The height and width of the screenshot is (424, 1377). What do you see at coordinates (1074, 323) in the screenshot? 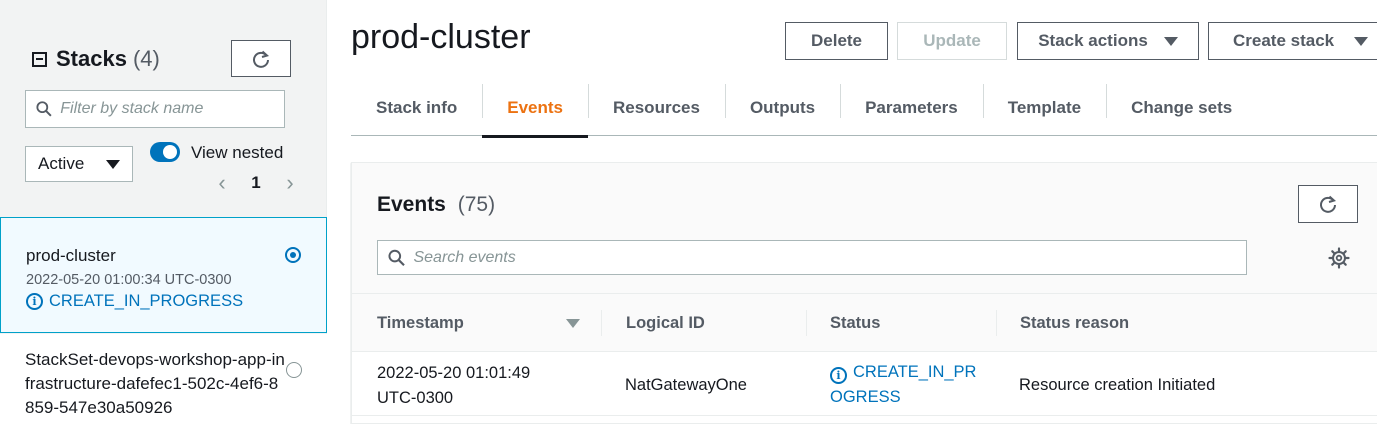
I see `column-status-reason: Status reason` at bounding box center [1074, 323].